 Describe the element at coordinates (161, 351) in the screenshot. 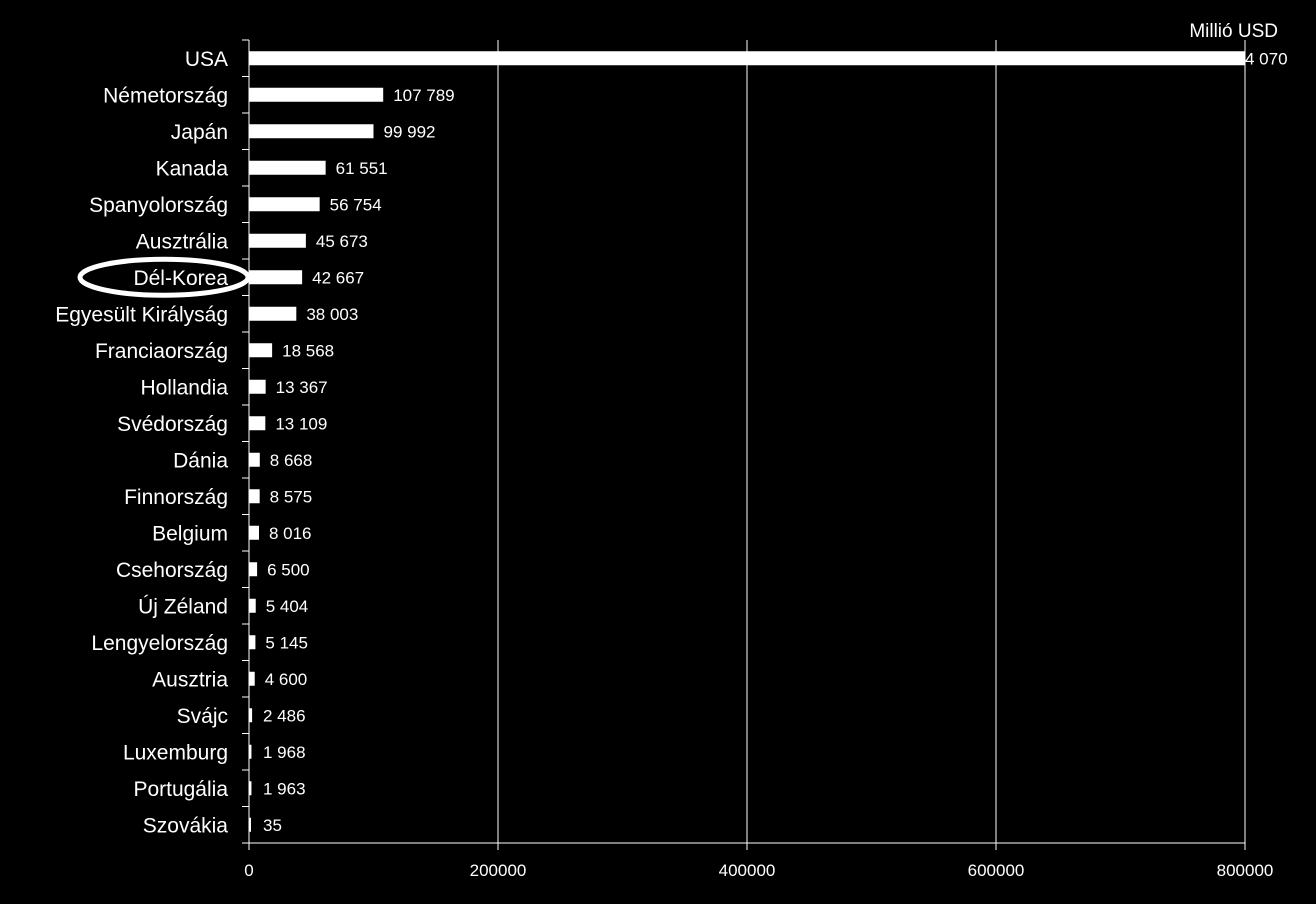

I see `category-label: Franciaország` at that location.